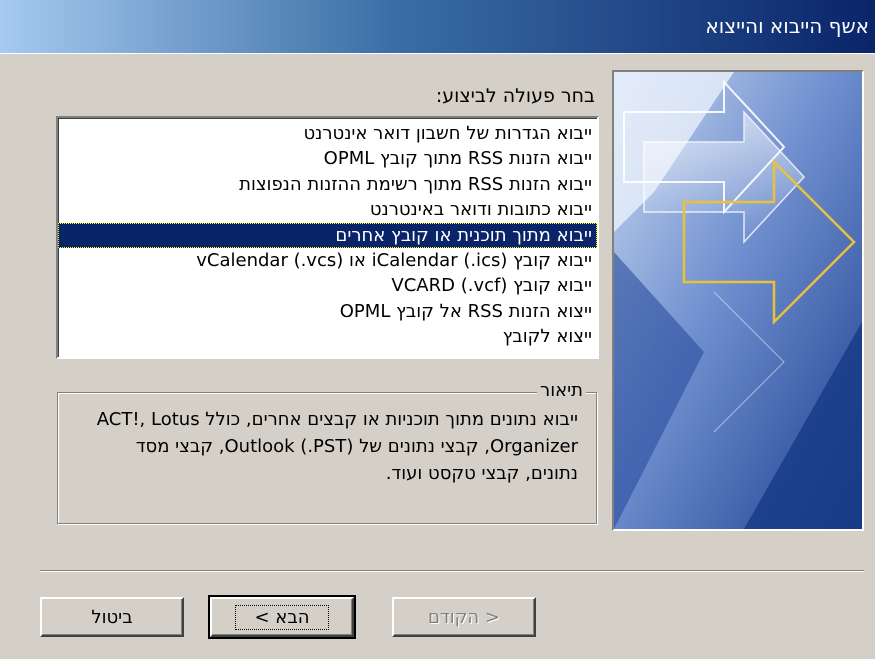 The height and width of the screenshot is (659, 875). I want to click on list-item: ייבוא הגדרות של חשבון דואר אינטרנט, so click(327, 133).